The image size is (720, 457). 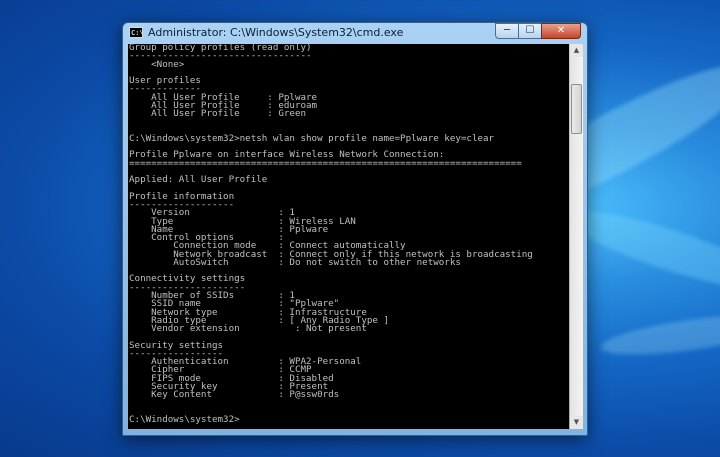 I want to click on maximize-button: ☐, so click(x=530, y=31).